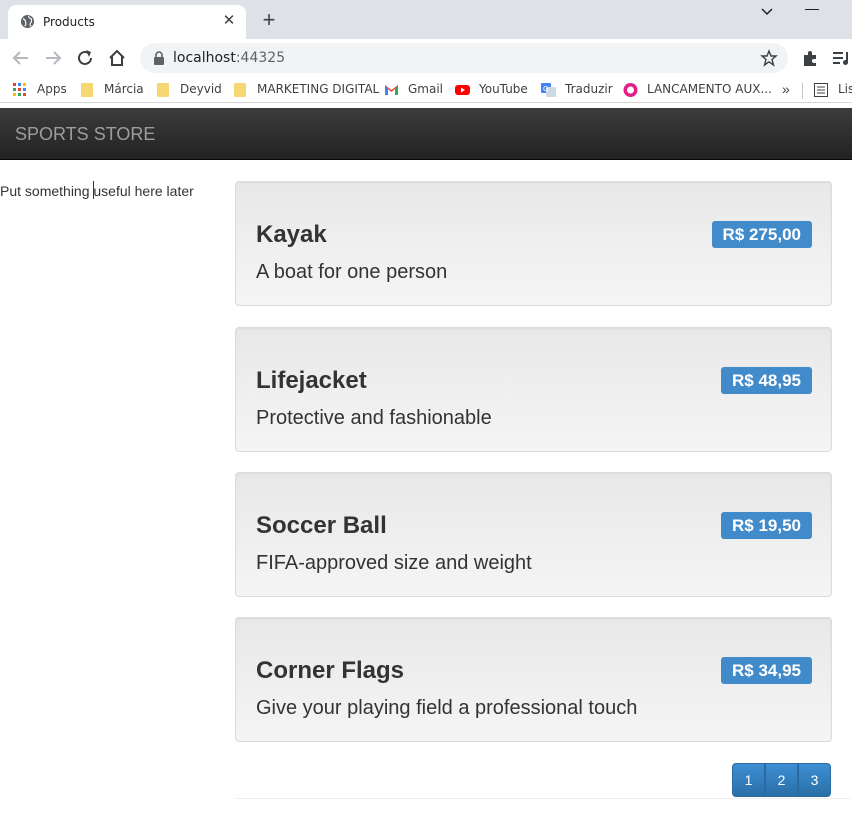  I want to click on browser-toolbar: localhost:44325, so click(426, 58).